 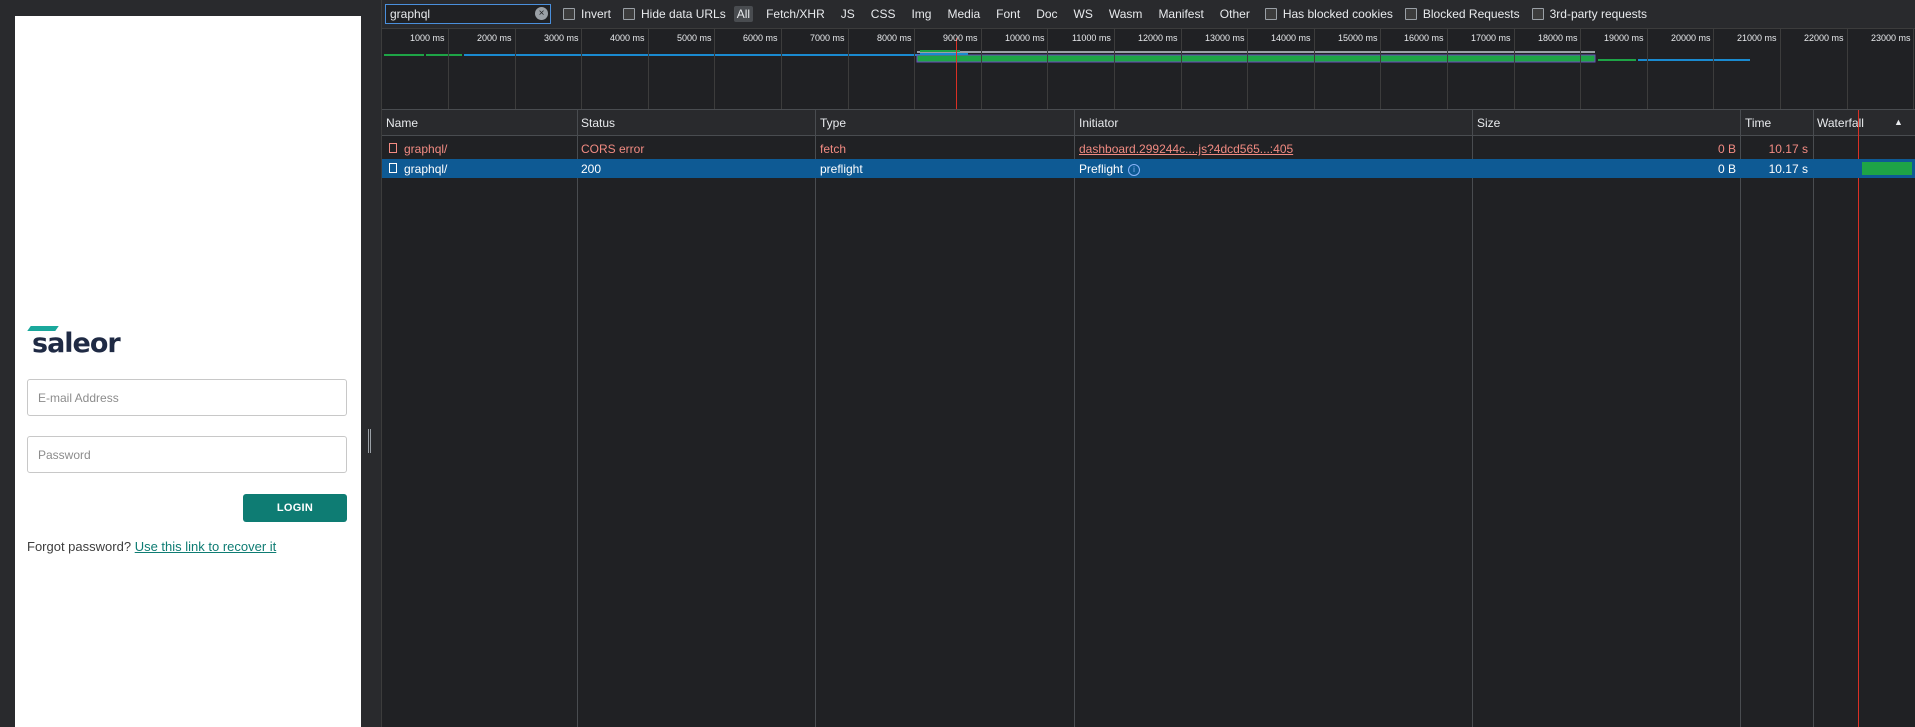 I want to click on column-header-type: Type, so click(x=833, y=123).